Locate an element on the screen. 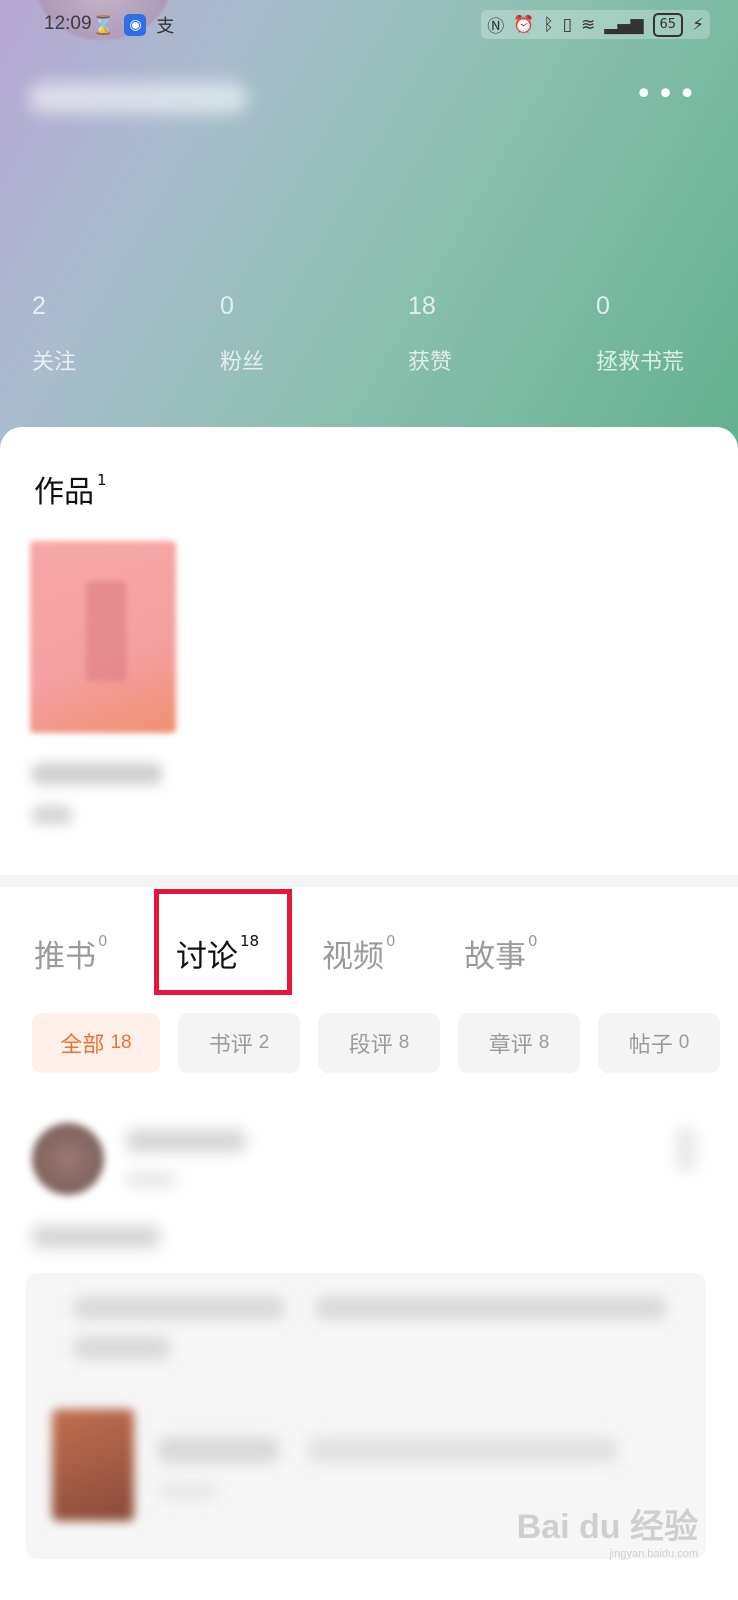  watermark: Bai du 经验 jingyan.baidu.com is located at coordinates (607, 1534).